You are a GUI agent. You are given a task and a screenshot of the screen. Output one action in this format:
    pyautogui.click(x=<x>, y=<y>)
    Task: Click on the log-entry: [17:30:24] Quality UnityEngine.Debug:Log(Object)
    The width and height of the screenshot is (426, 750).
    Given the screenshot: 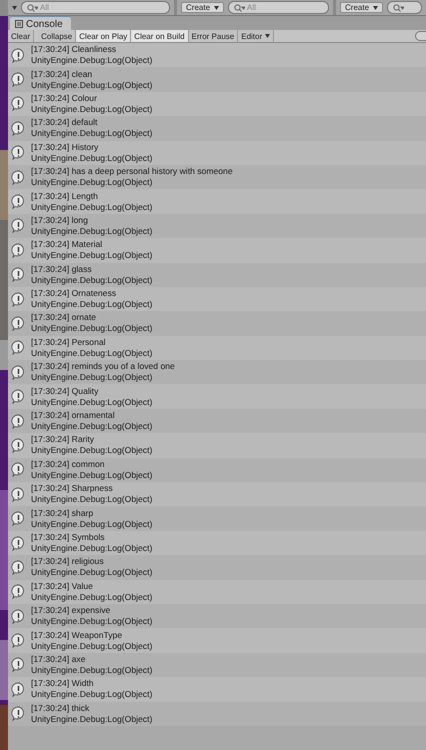 What is the action you would take?
    pyautogui.click(x=217, y=396)
    